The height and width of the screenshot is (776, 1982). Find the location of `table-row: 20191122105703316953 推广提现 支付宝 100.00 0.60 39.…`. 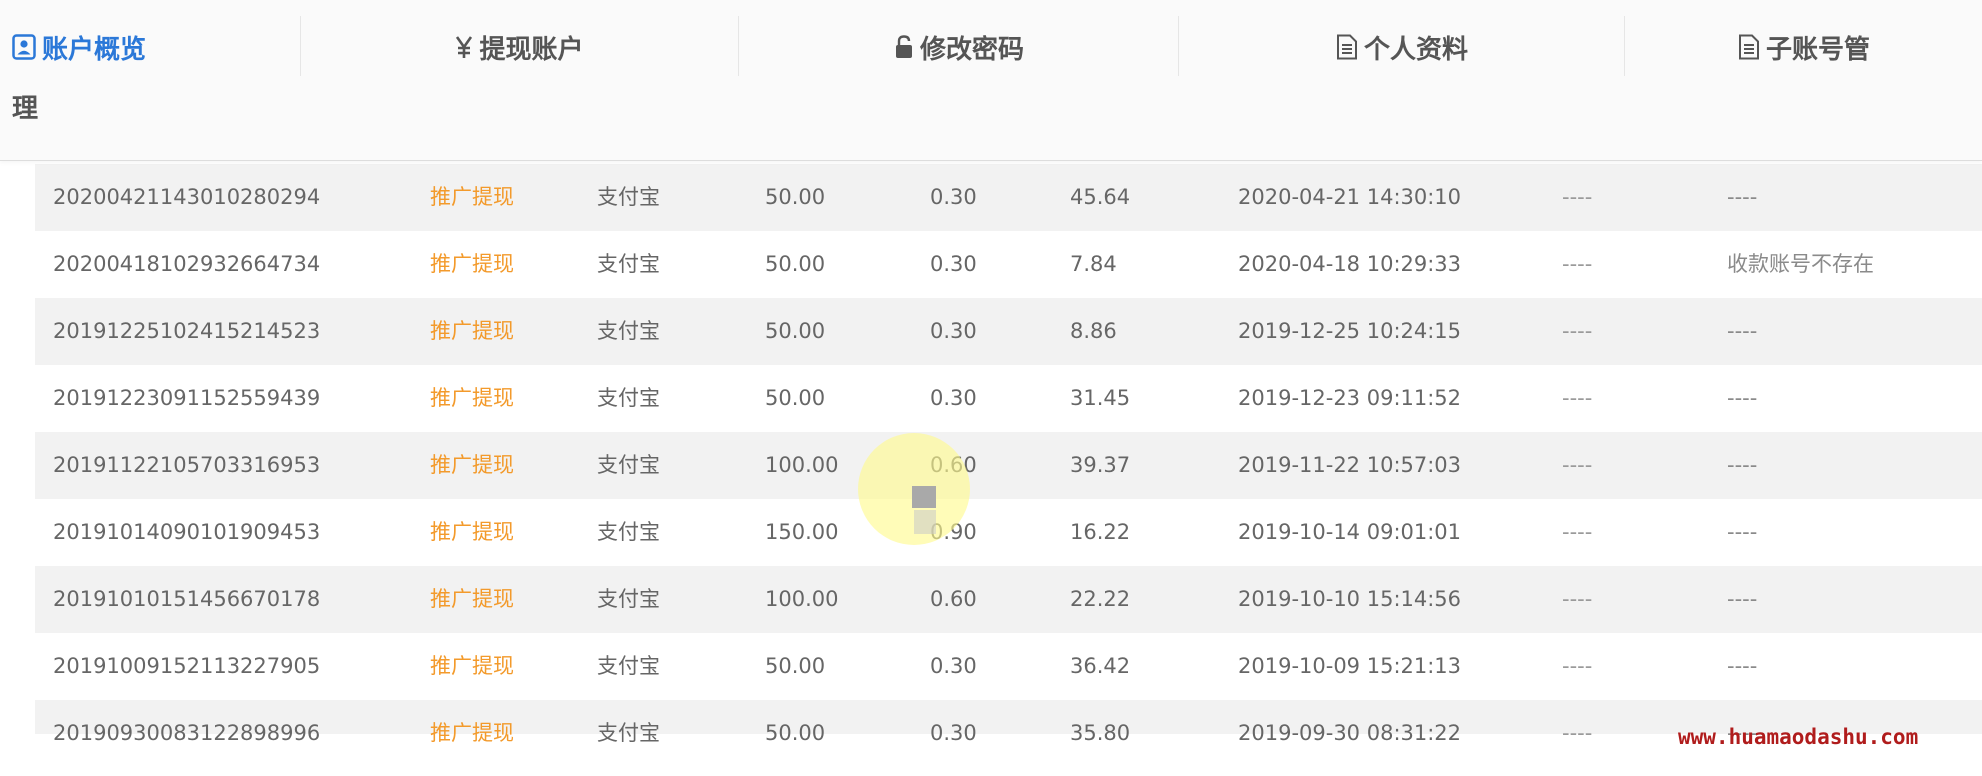

table-row: 20191122105703316953 推广提现 支付宝 100.00 0.60 39.… is located at coordinates (1008, 465).